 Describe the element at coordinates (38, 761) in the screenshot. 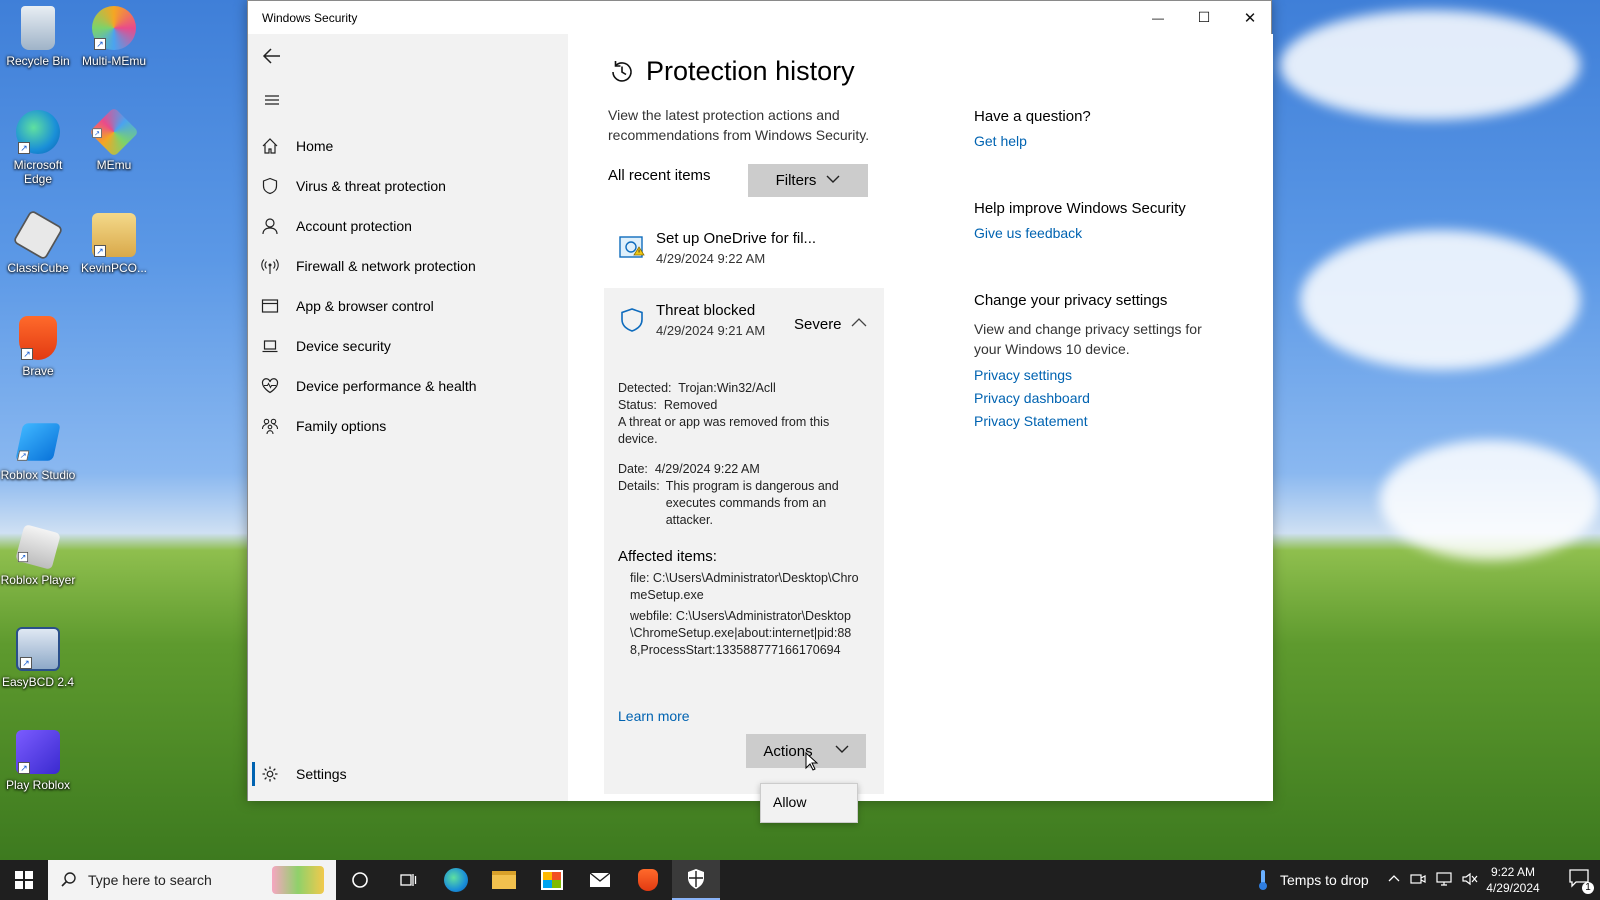

I see `desktop-icon-play-roblox: ↗ Play Roblox` at that location.